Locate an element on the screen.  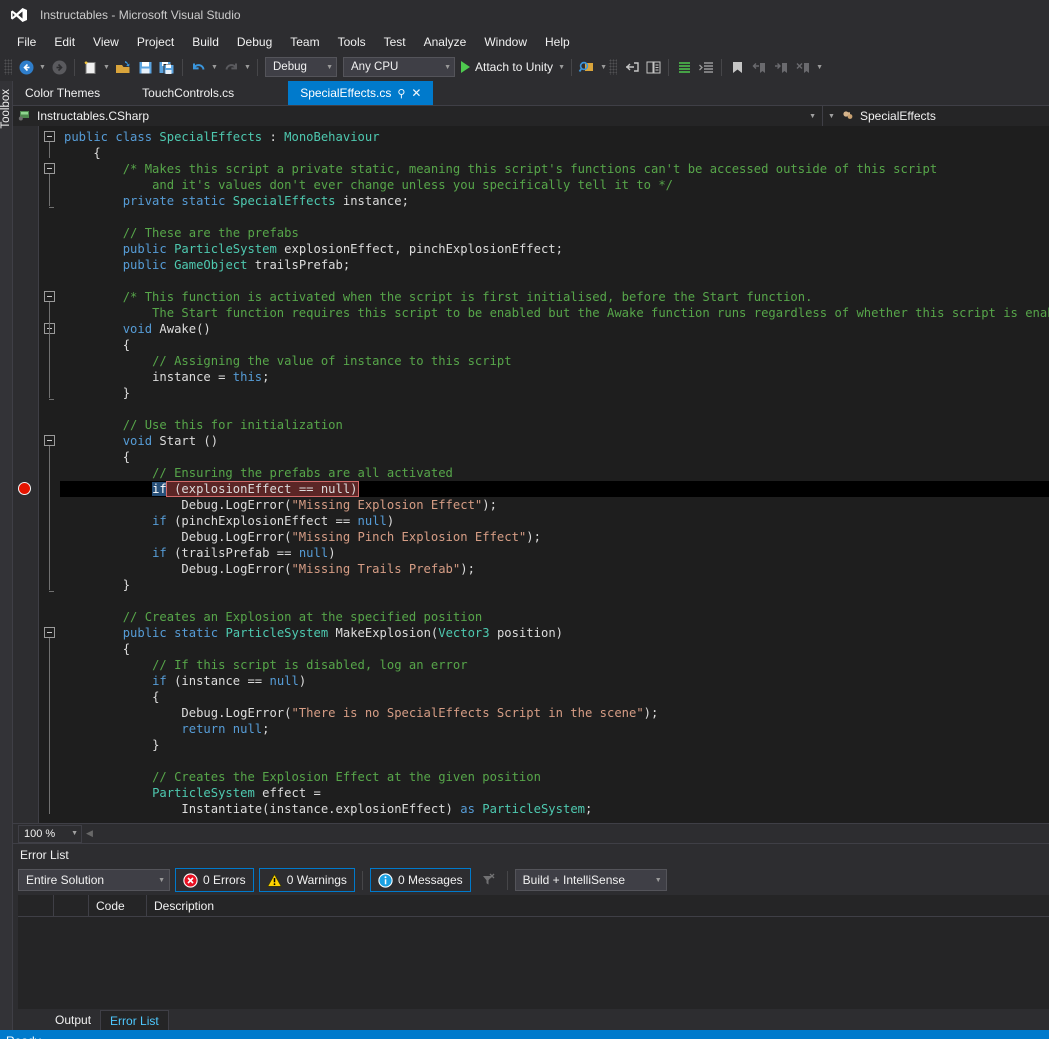
breakpoint-gutter is located at coordinates (25, 474).